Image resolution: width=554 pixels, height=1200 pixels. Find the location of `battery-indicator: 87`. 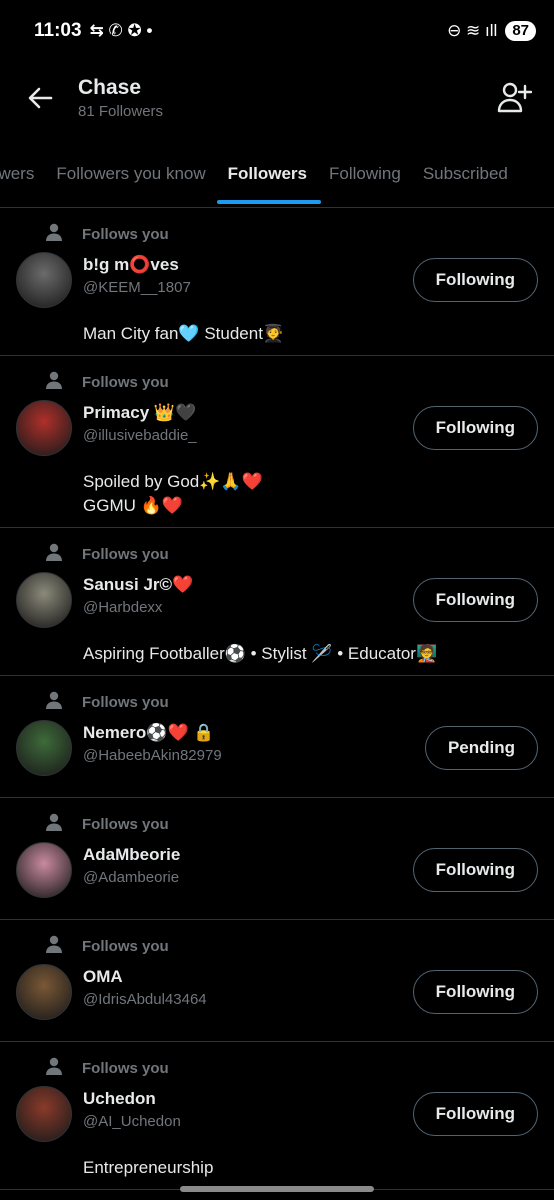

battery-indicator: 87 is located at coordinates (520, 31).